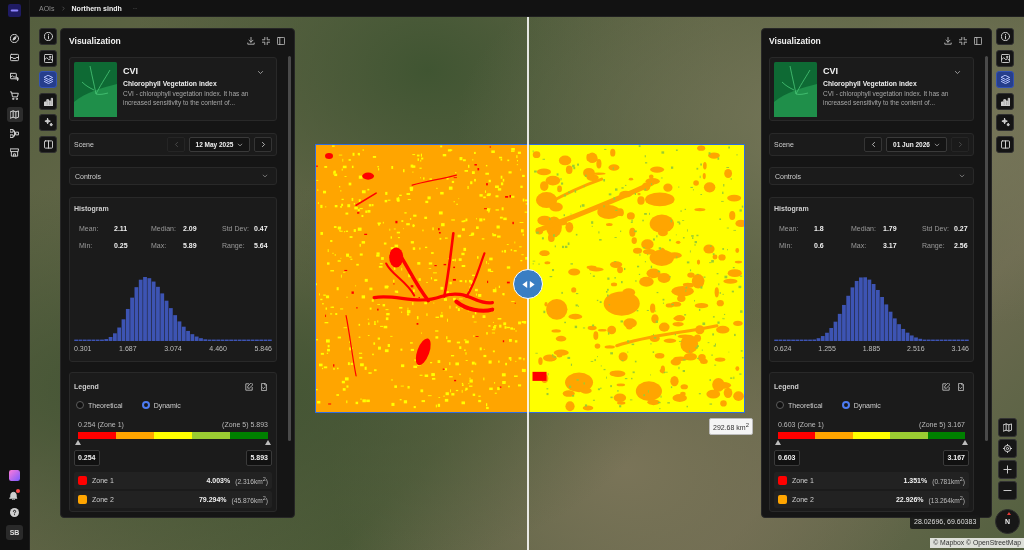  I want to click on sidebar-nav-button, so click(14, 114).